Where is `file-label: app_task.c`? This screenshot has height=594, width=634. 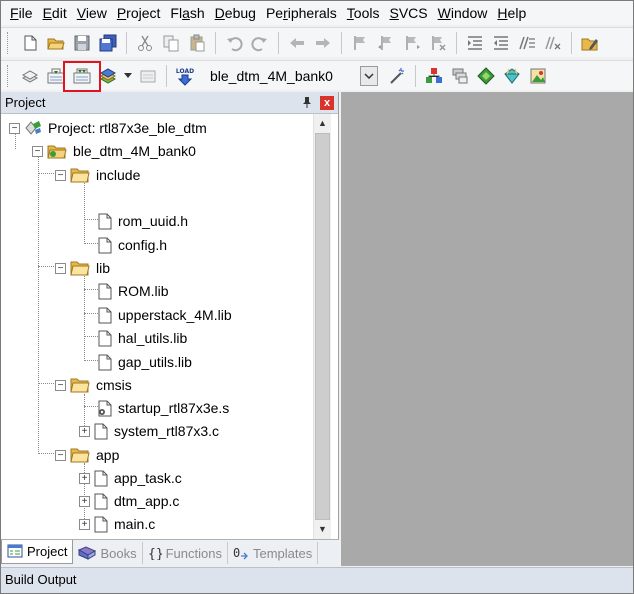
file-label: app_task.c is located at coordinates (148, 478).